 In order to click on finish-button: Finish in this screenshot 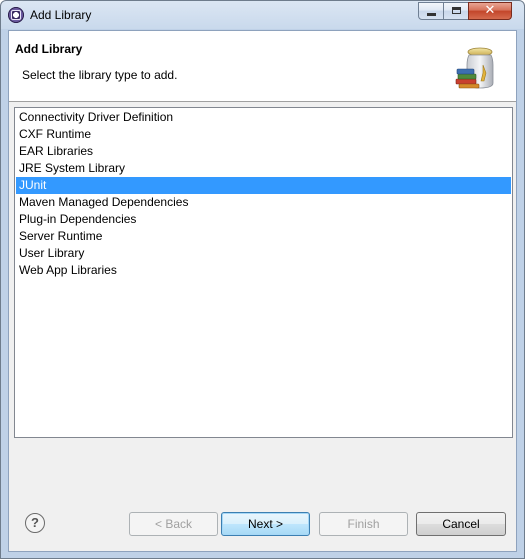, I will do `click(363, 524)`.